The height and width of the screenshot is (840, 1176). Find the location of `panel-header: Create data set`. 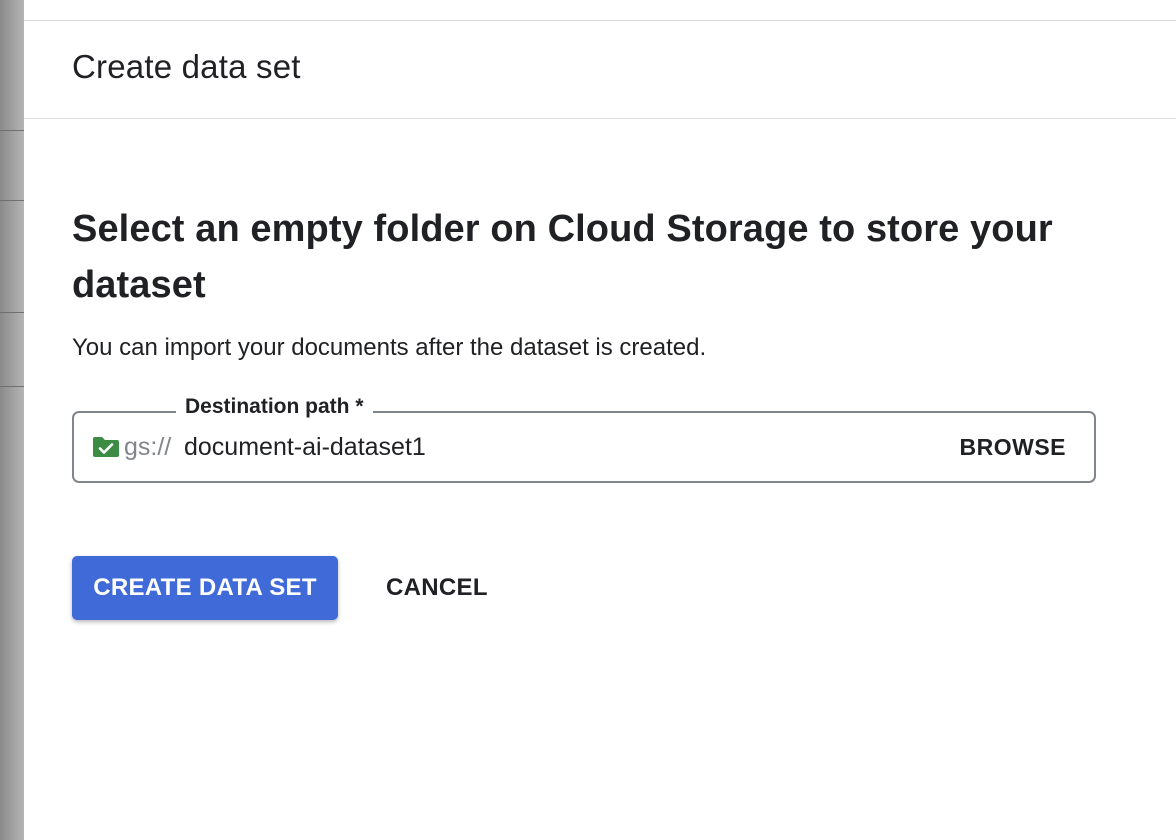

panel-header: Create data set is located at coordinates (600, 70).